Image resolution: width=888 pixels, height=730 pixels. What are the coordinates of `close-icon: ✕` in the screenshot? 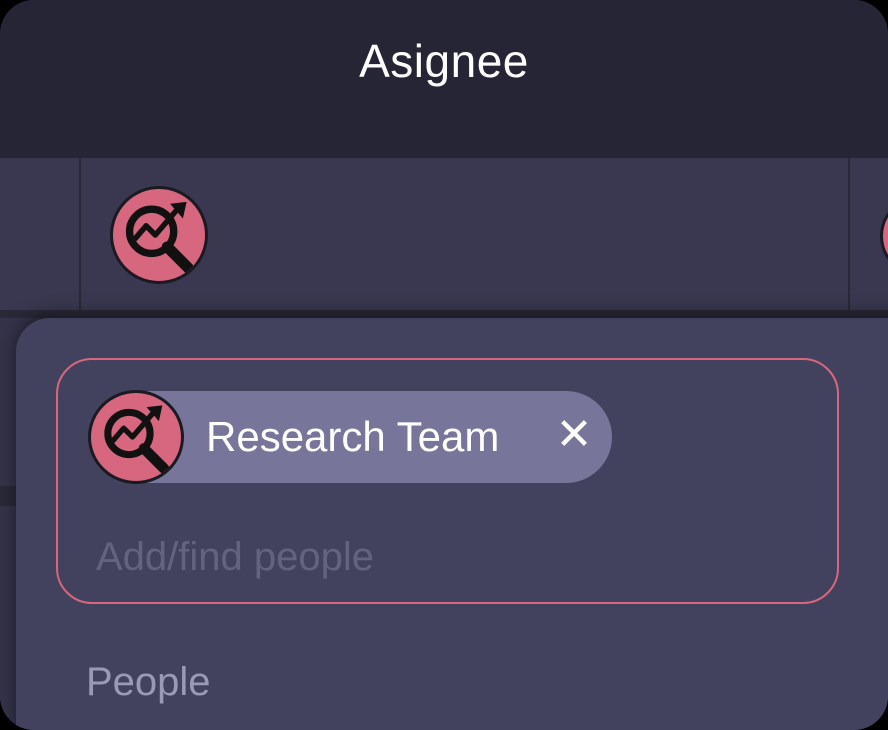 It's located at (574, 435).